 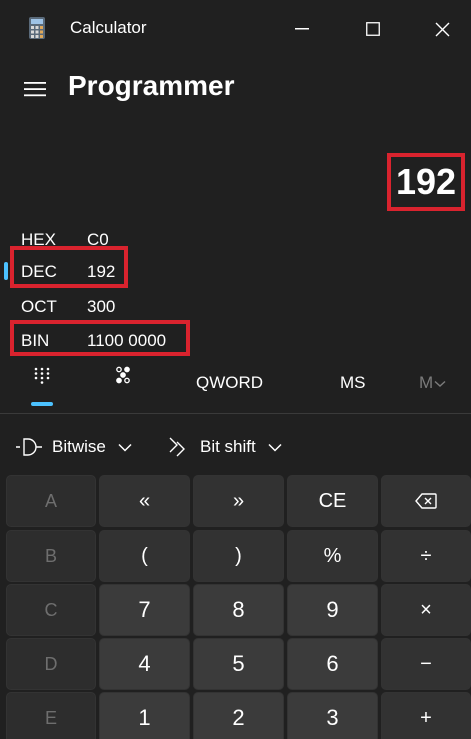 I want to click on backspace-icon, so click(x=426, y=501).